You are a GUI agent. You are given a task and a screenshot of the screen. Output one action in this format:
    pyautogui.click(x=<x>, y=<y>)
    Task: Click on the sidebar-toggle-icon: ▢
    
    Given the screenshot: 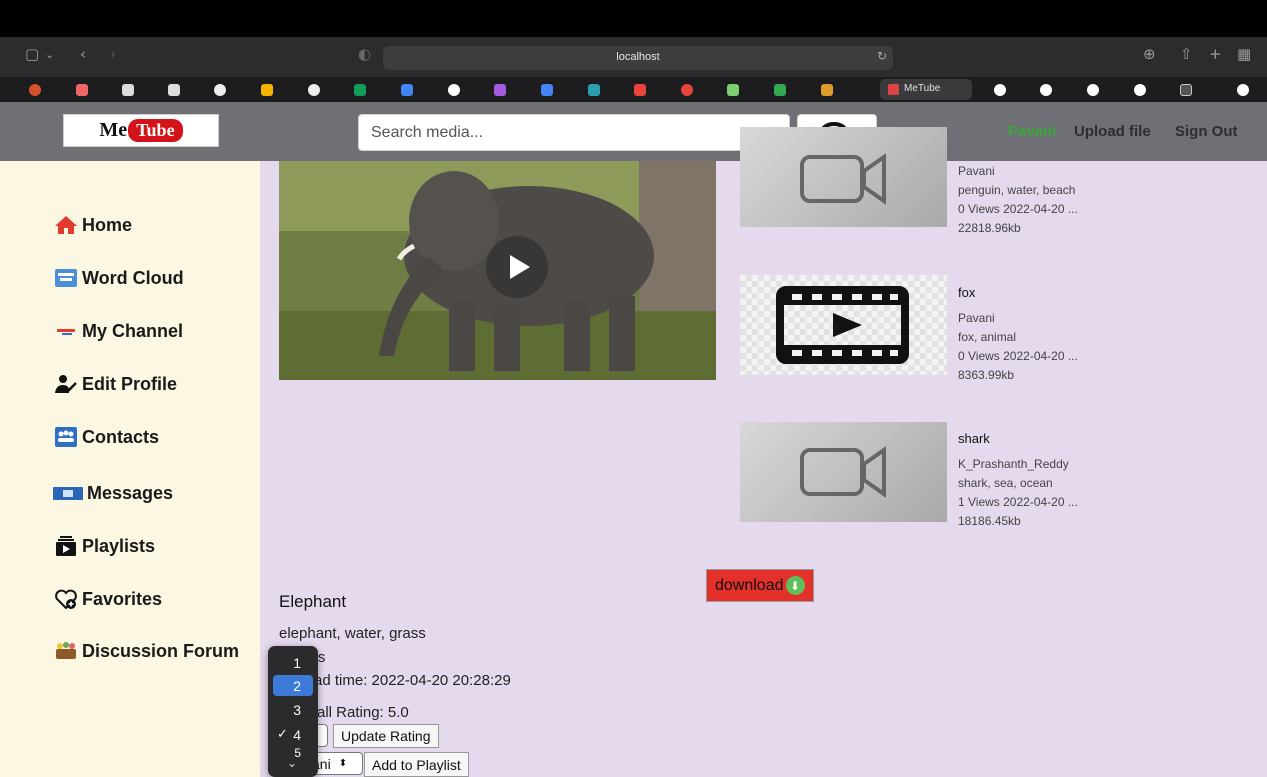 What is the action you would take?
    pyautogui.click(x=32, y=54)
    